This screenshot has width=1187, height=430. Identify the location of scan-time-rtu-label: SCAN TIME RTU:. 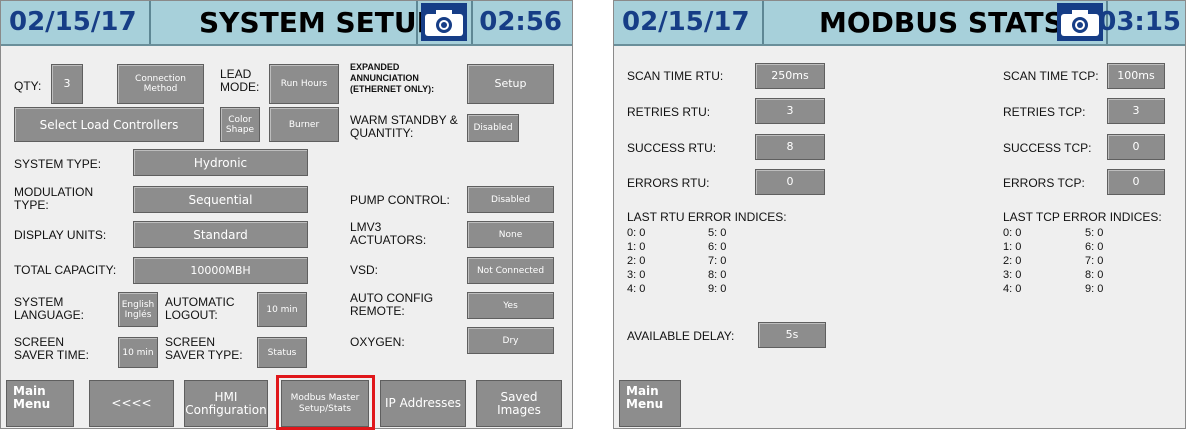
(675, 76).